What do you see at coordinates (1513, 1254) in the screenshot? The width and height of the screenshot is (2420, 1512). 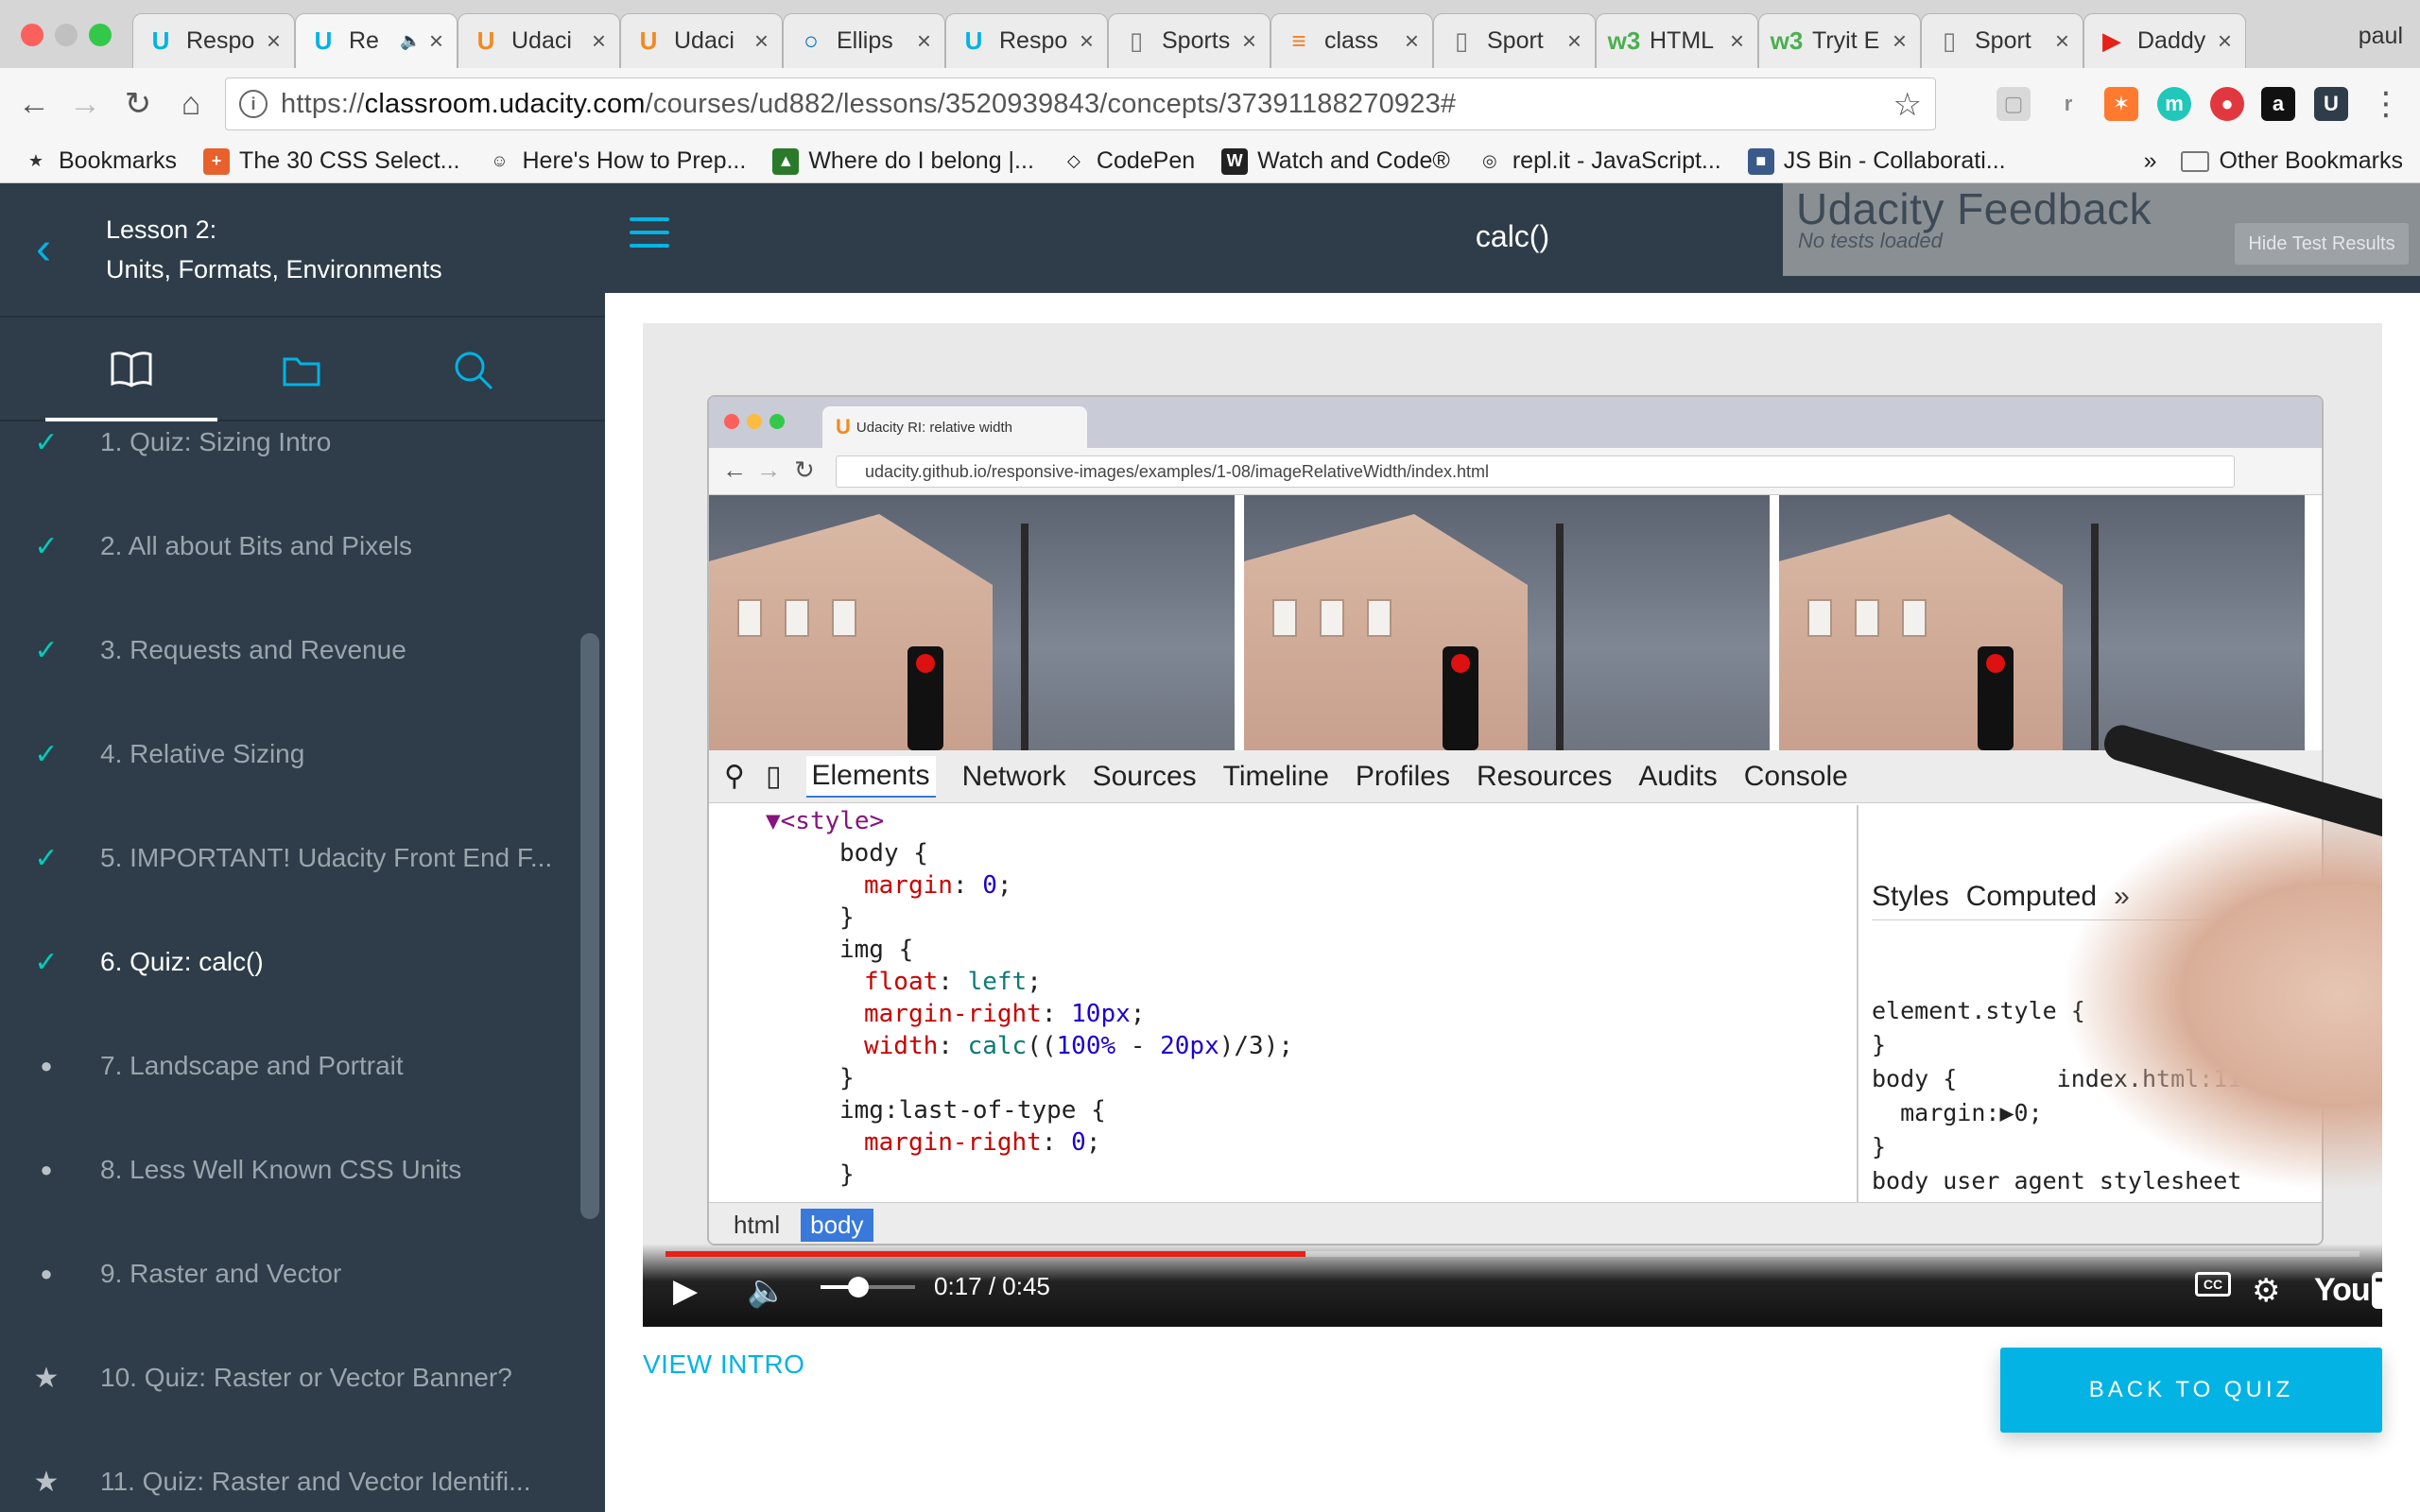 I see `video-progress-bar` at bounding box center [1513, 1254].